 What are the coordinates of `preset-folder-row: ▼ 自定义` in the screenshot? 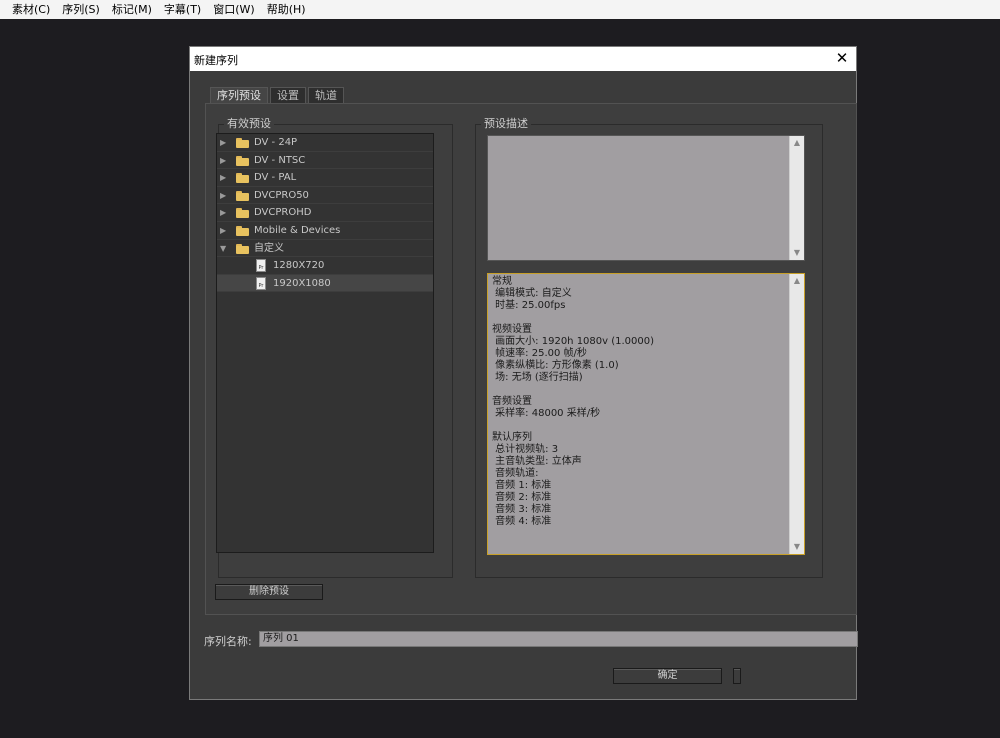 It's located at (325, 249).